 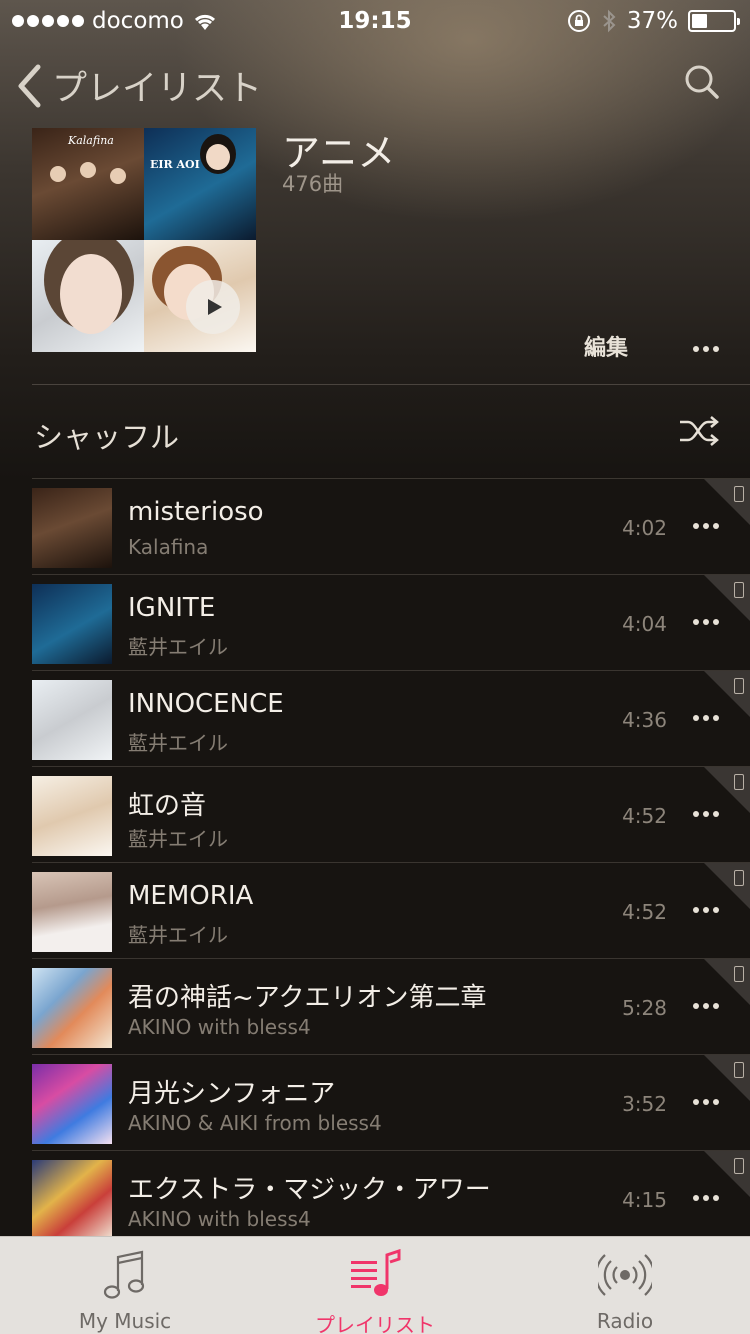 I want to click on back-button: プレイリスト, so click(x=139, y=85).